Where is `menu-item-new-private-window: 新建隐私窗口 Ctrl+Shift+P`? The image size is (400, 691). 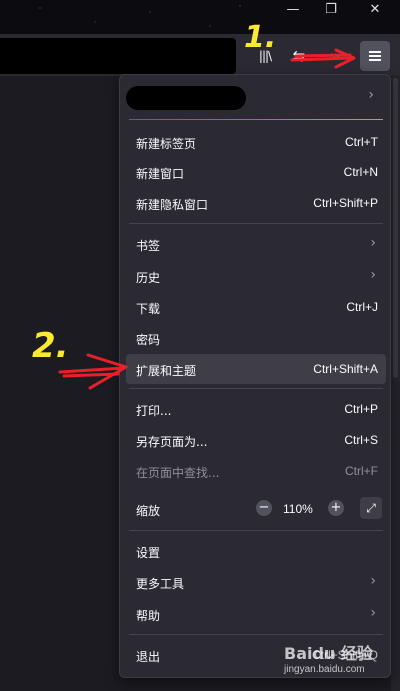
menu-item-new-private-window: 新建隐私窗口 Ctrl+Shift+P is located at coordinates (256, 203).